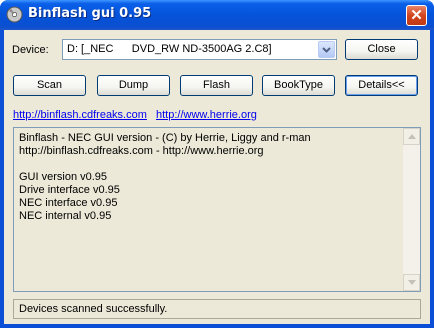 This screenshot has height=328, width=434. I want to click on details-button: Details<<, so click(381, 85).